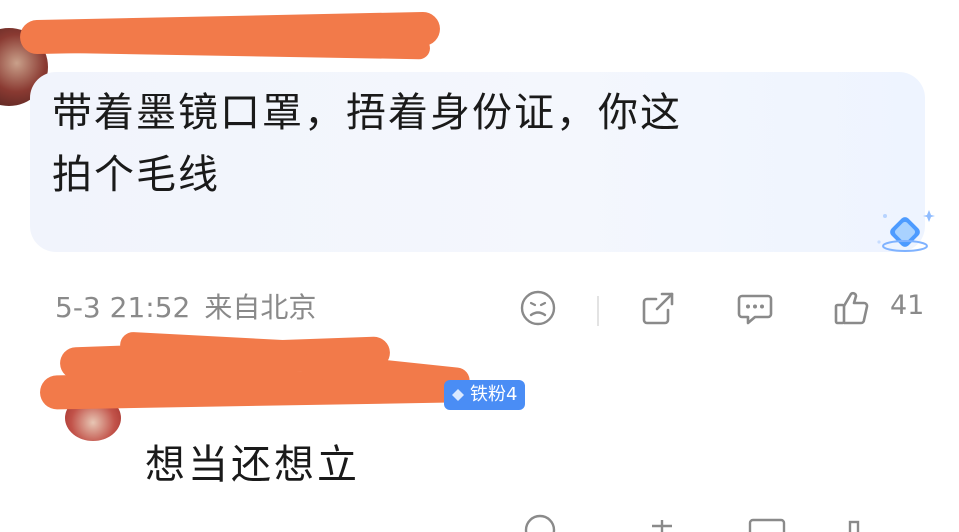  I want to click on next-action-row-partial, so click(692, 523).